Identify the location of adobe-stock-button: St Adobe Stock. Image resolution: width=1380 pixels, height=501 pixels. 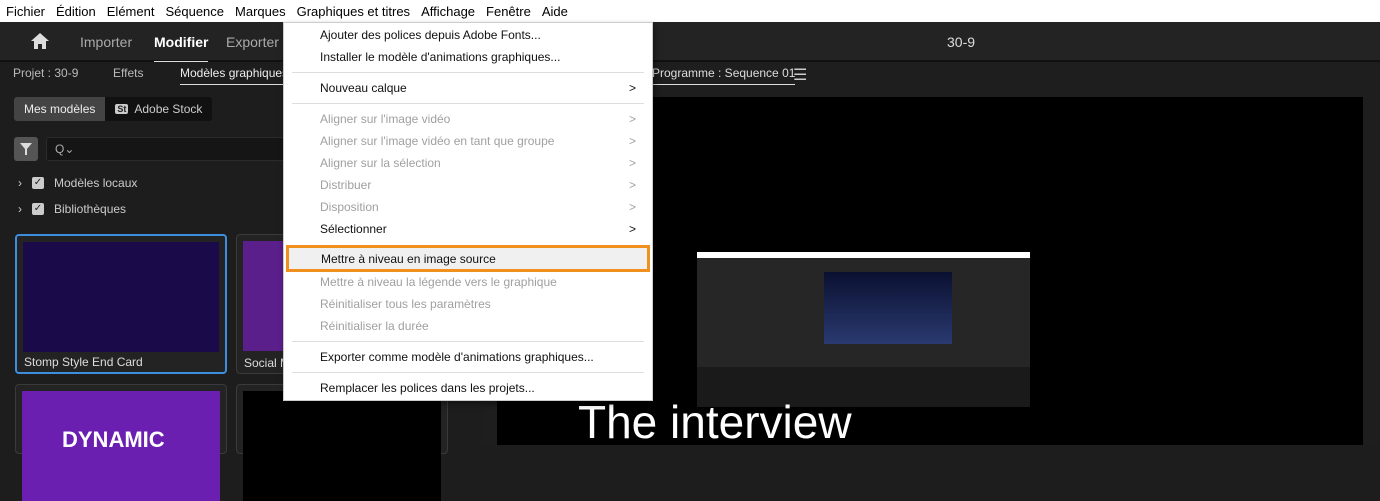
(158, 109).